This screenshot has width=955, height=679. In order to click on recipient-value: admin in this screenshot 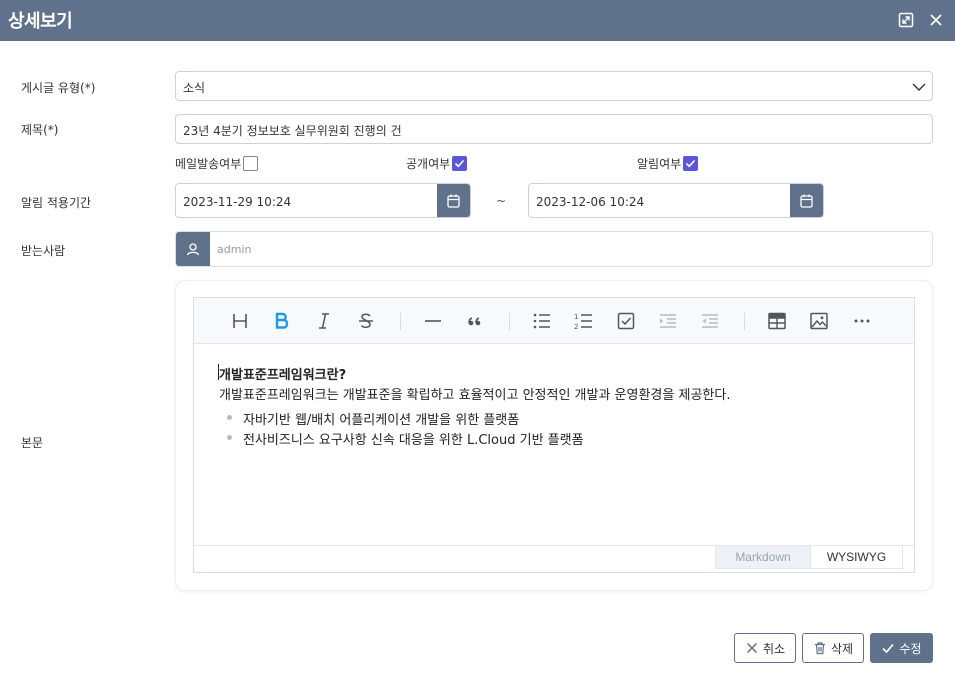, I will do `click(234, 249)`.